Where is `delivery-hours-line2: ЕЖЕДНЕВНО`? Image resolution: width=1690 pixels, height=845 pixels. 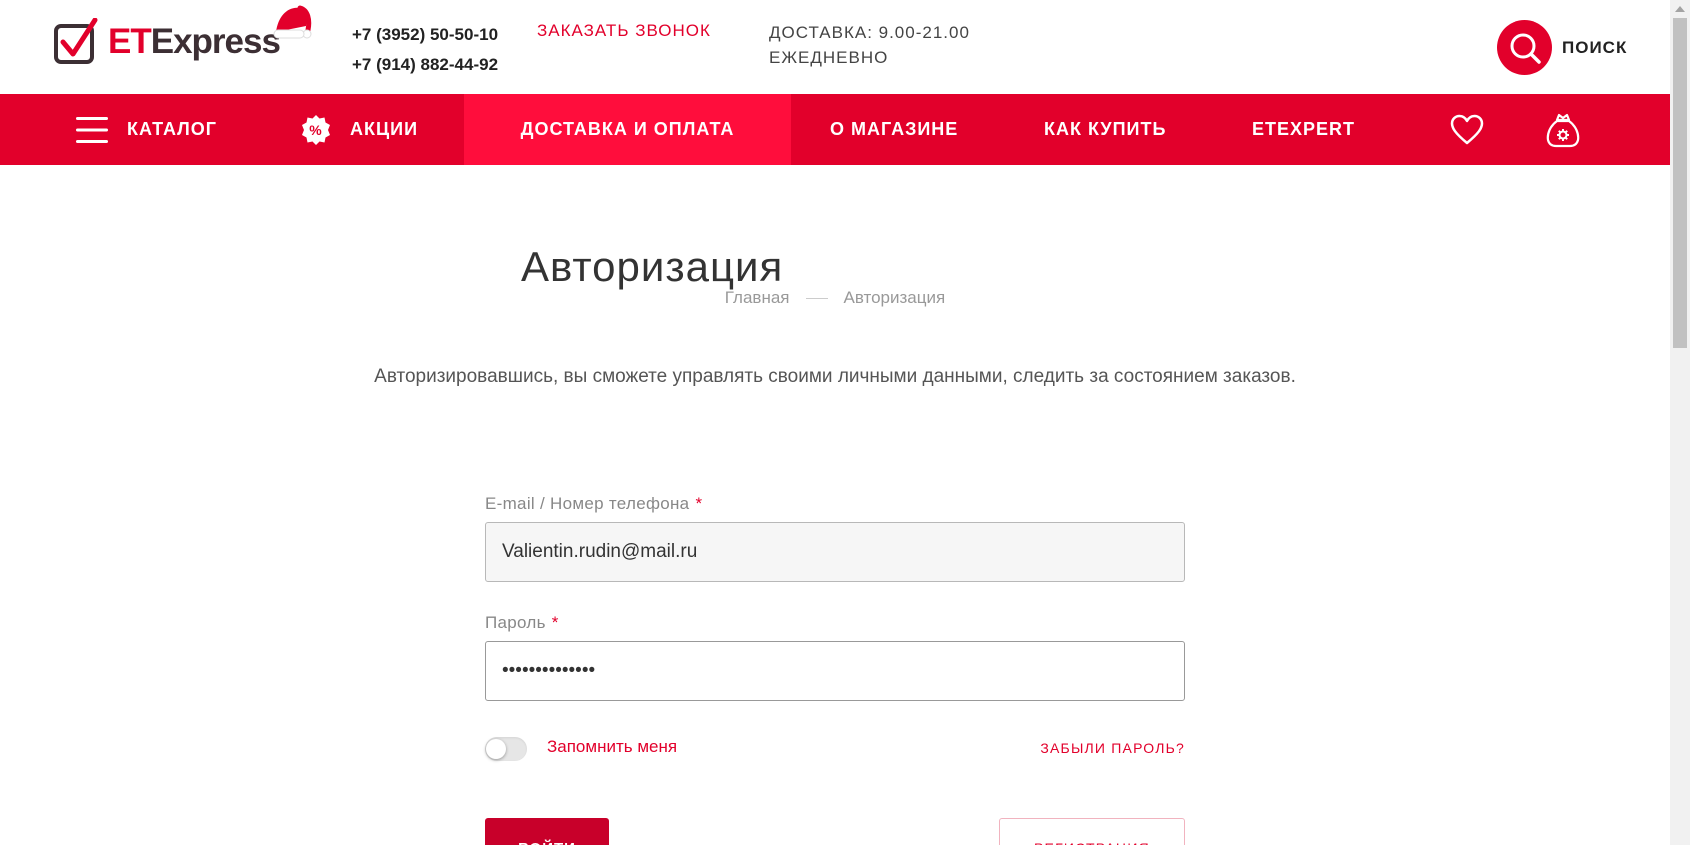
delivery-hours-line2: ЕЖЕДНЕВНО is located at coordinates (829, 57).